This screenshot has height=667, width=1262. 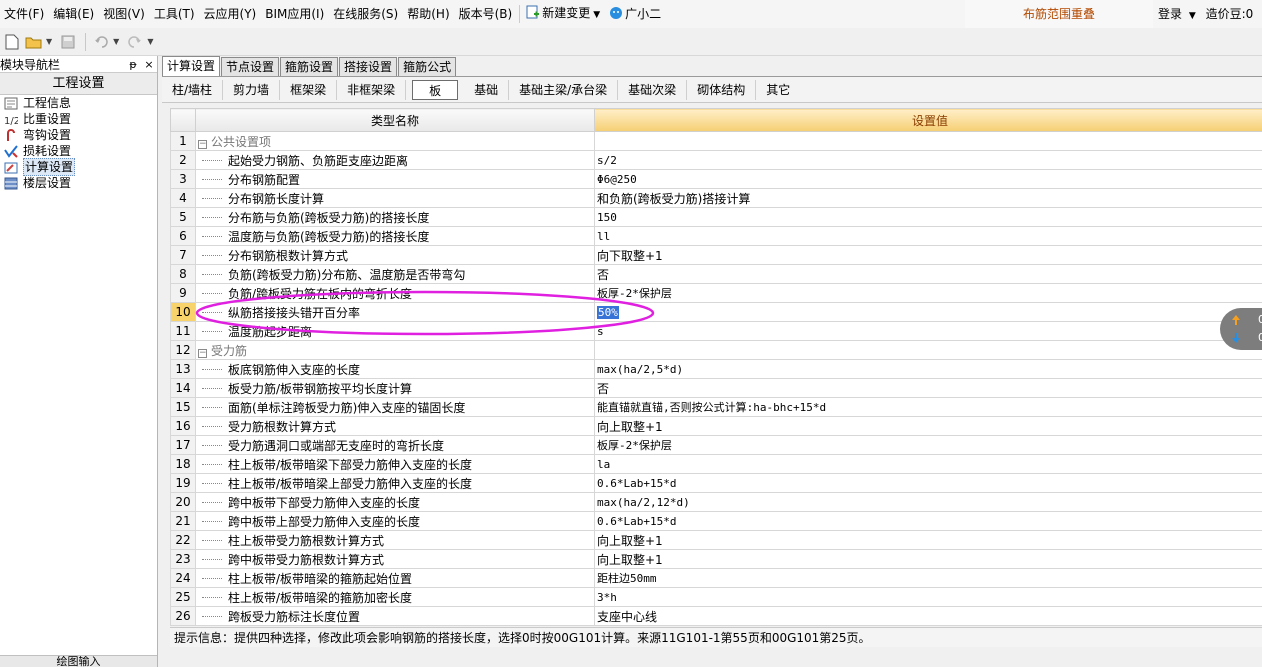 I want to click on table-row: 4 分布钢筋长度计算 和负筋(跨板受力筋)搭接计算, so click(x=716, y=198).